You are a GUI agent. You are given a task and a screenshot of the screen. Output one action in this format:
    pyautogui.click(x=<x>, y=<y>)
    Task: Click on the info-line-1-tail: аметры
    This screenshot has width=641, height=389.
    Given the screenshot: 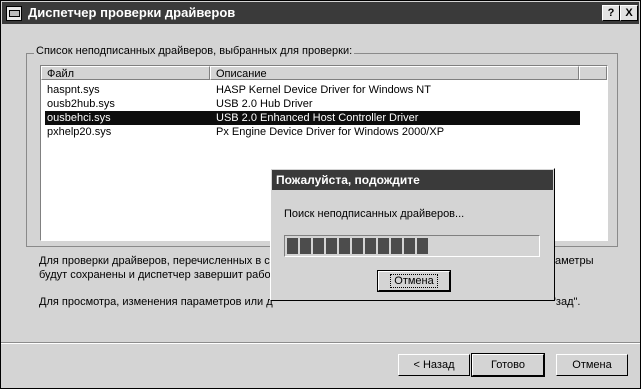 What is the action you would take?
    pyautogui.click(x=574, y=261)
    